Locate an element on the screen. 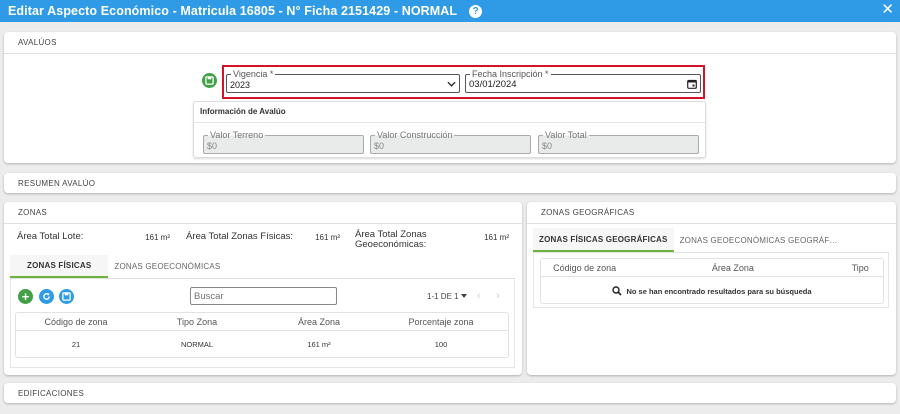 The width and height of the screenshot is (900, 414). export-button is located at coordinates (66, 296).